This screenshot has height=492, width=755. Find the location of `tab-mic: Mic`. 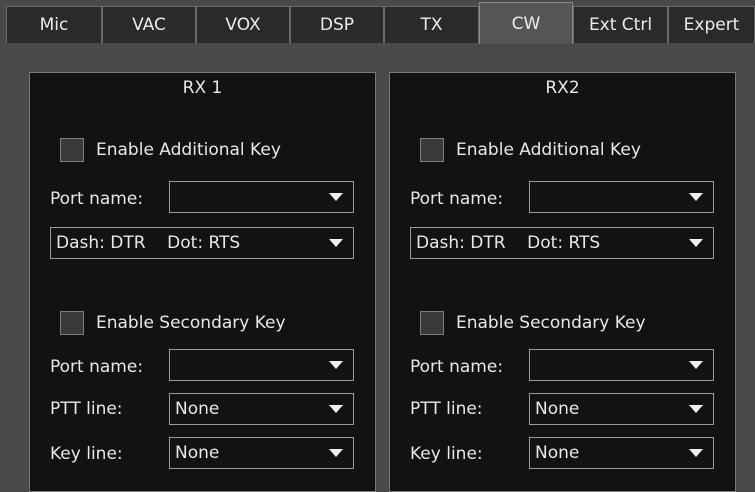

tab-mic: Mic is located at coordinates (54, 24).